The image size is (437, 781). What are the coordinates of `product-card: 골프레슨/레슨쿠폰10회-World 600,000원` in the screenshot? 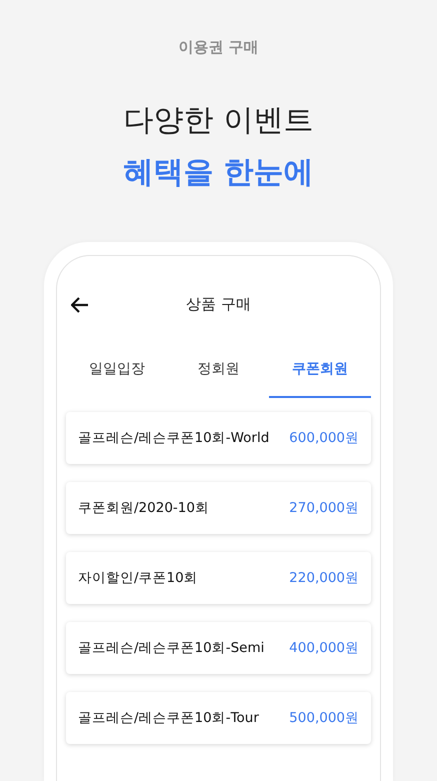 It's located at (218, 438).